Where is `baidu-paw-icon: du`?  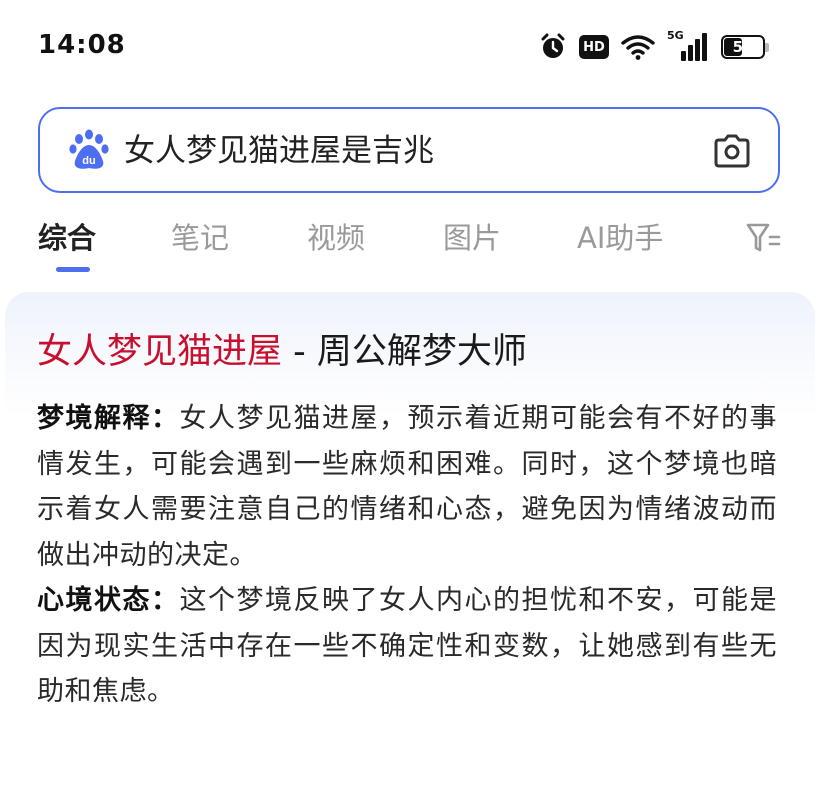 baidu-paw-icon: du is located at coordinates (89, 149).